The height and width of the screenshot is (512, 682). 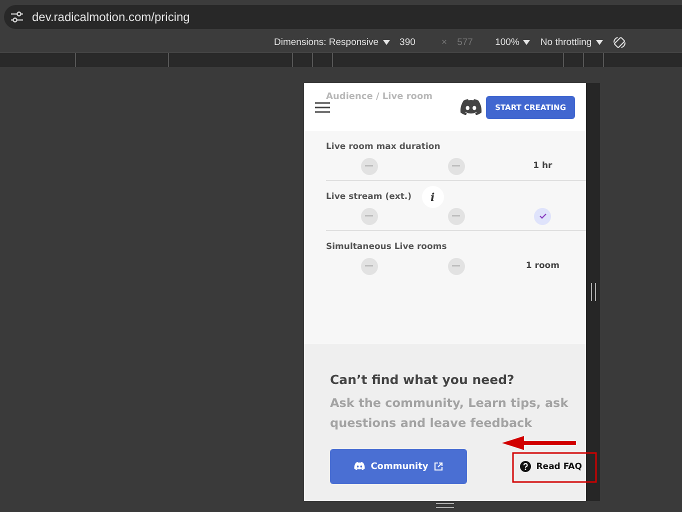 I want to click on feature-label: Live stream (ext.), so click(x=369, y=197).